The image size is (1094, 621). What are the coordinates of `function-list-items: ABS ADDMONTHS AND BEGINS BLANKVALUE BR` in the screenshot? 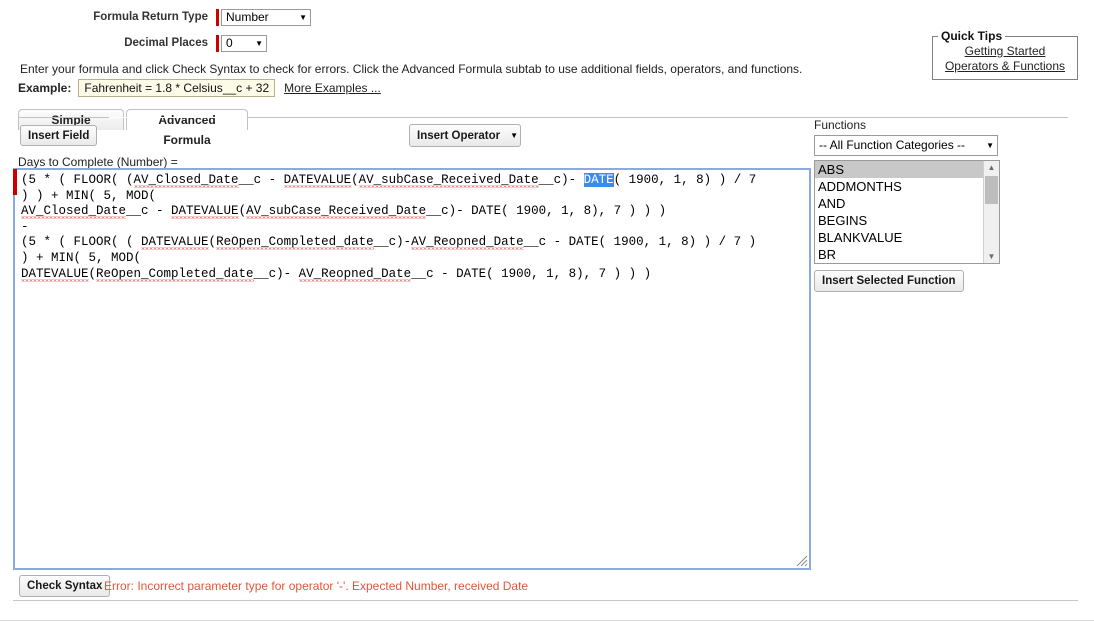 It's located at (899, 212).